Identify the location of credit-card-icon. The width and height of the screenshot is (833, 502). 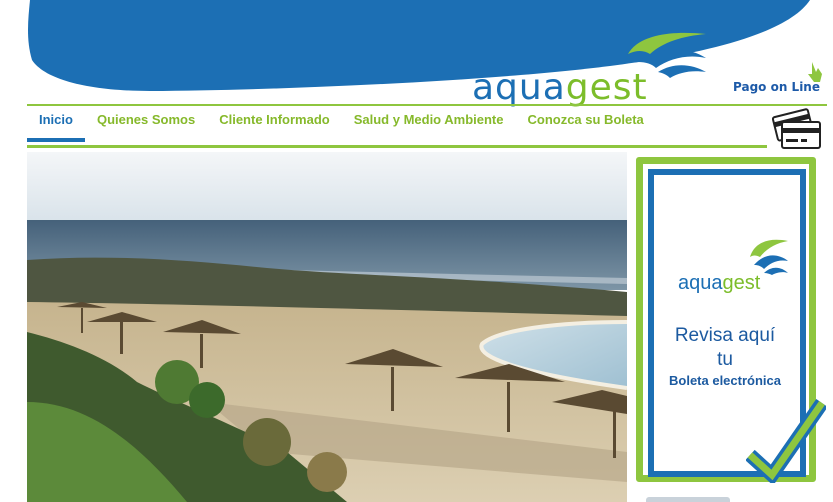
(797, 129).